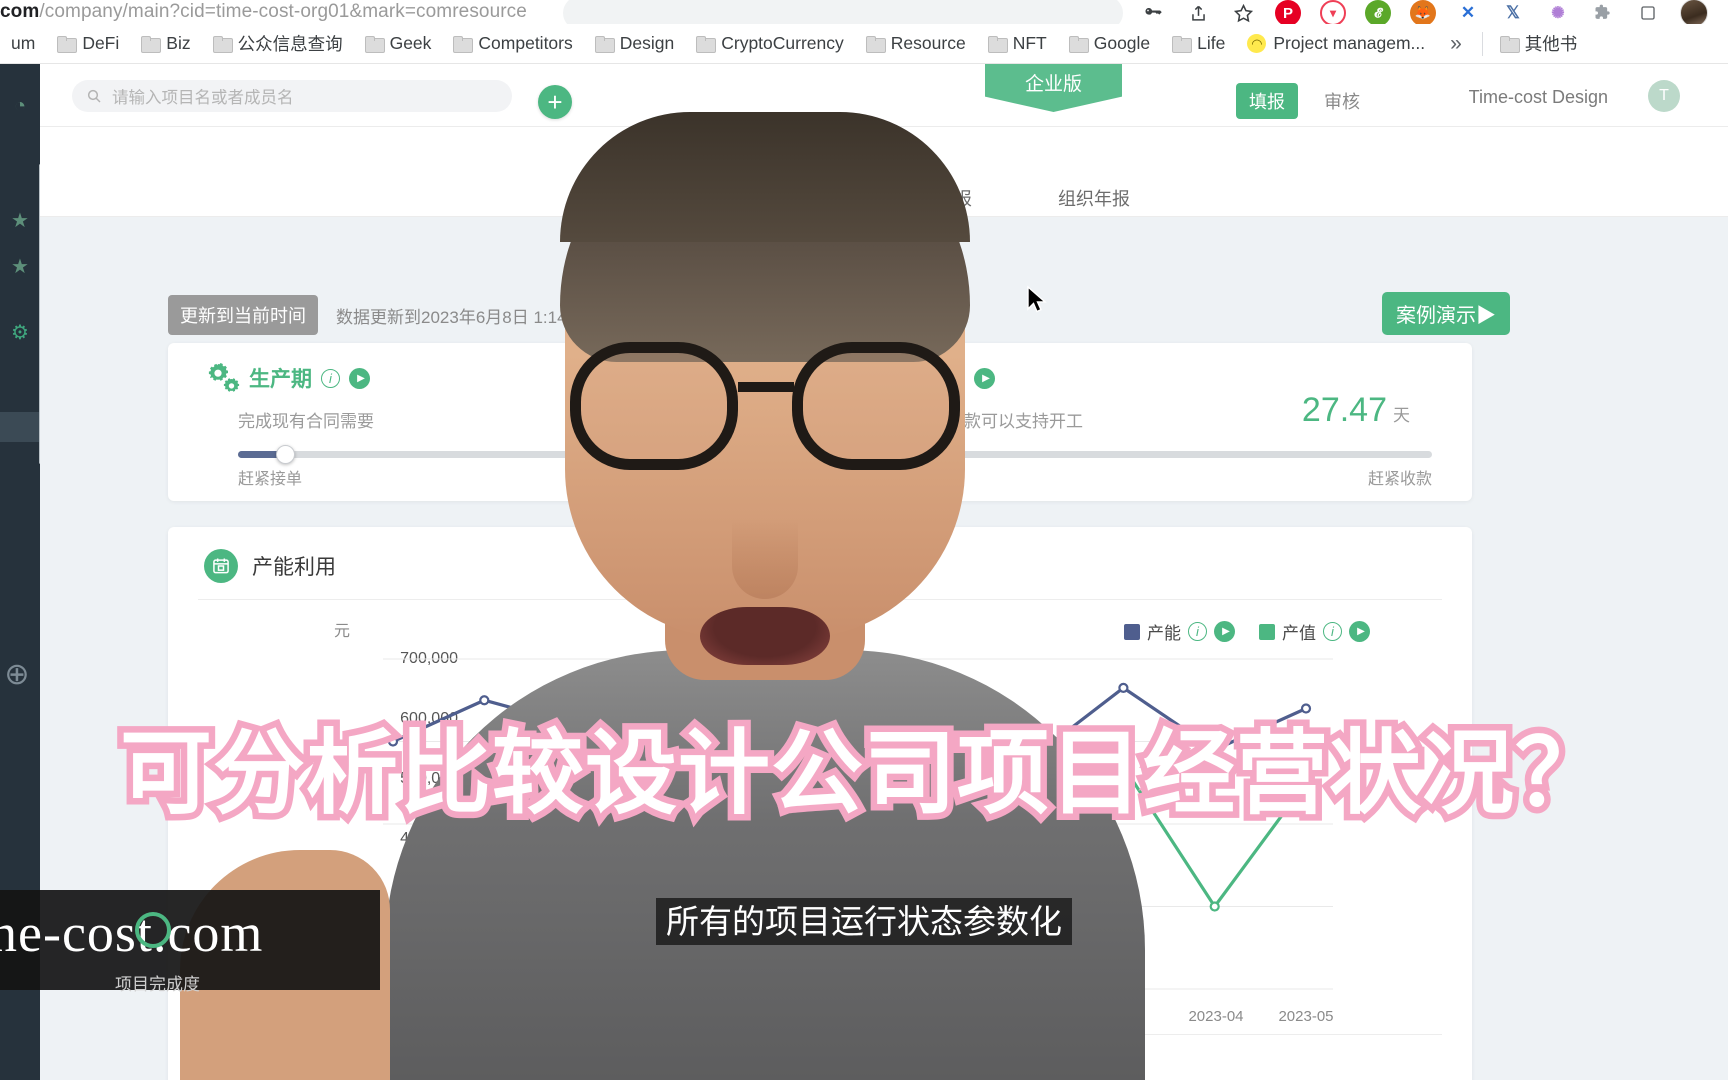 This screenshot has width=1728, height=1080. Describe the element at coordinates (1006, 421) in the screenshot. I see `kpi-subtitle: 收账款可以支持开工` at that location.